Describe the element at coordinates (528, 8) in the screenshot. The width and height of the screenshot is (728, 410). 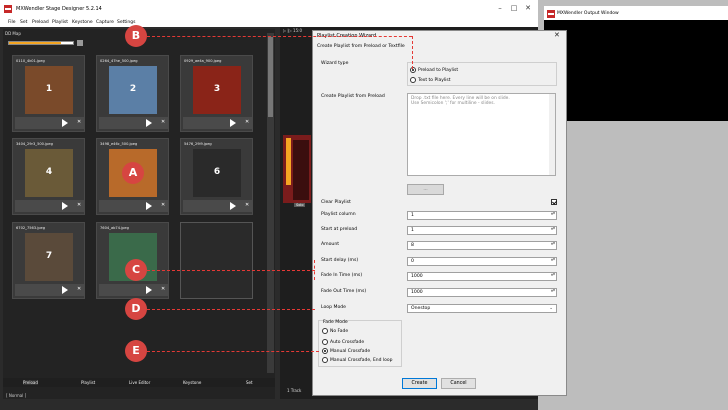
I see `close-icon: ✕` at that location.